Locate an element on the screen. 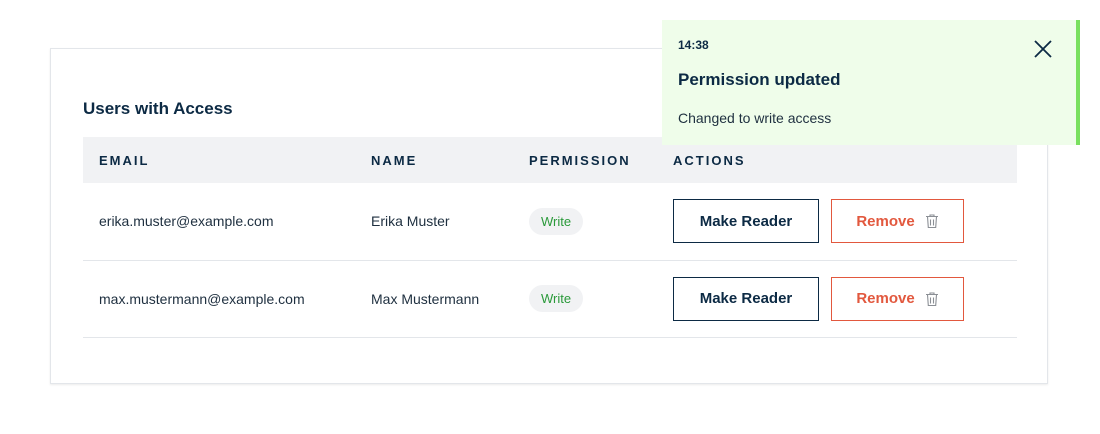 The height and width of the screenshot is (434, 1100). close-icon is located at coordinates (1043, 49).